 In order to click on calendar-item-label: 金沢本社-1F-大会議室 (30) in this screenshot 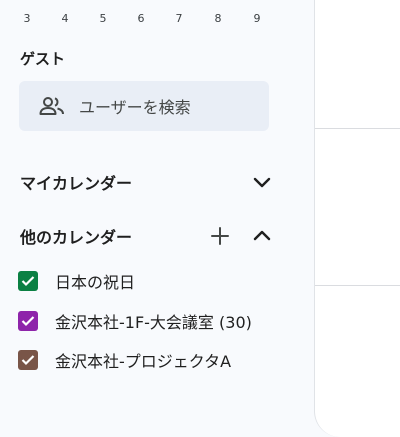, I will do `click(153, 322)`.